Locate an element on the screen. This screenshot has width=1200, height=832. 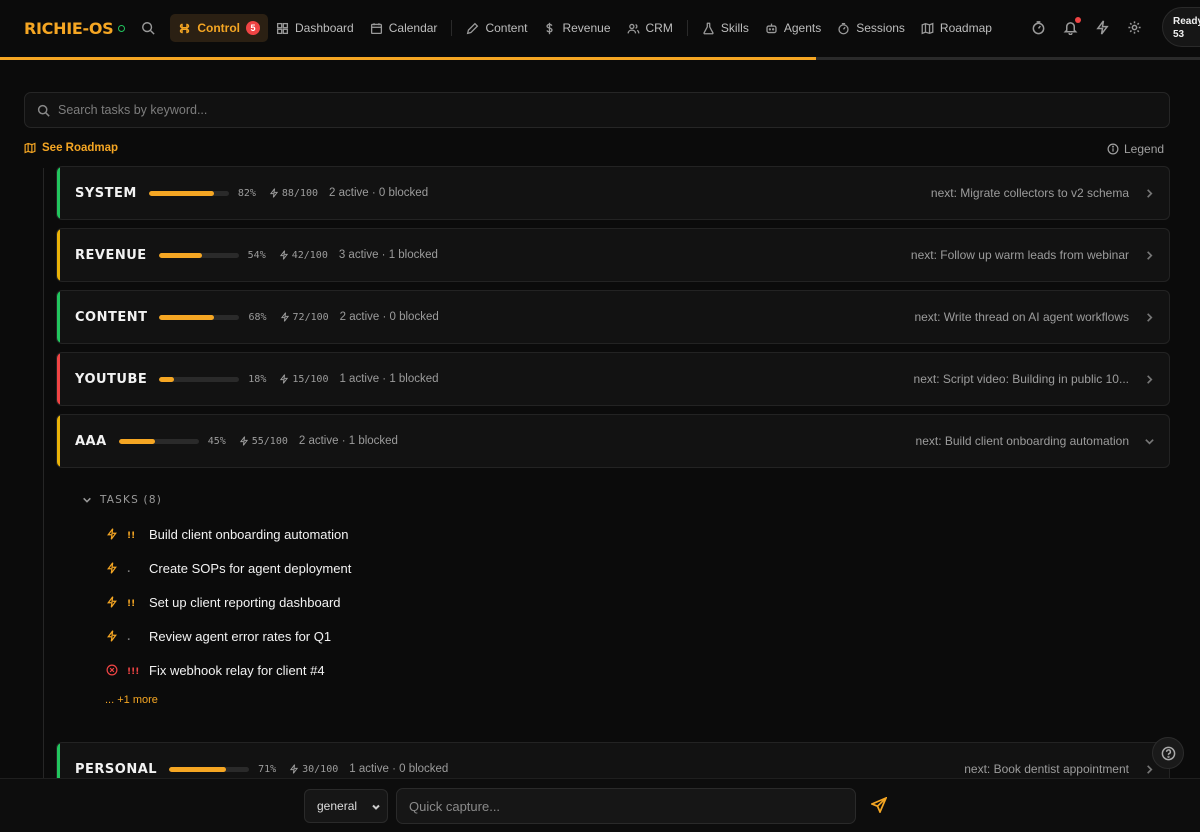
task-title: Fix webhook relay for client #4 is located at coordinates (237, 670).